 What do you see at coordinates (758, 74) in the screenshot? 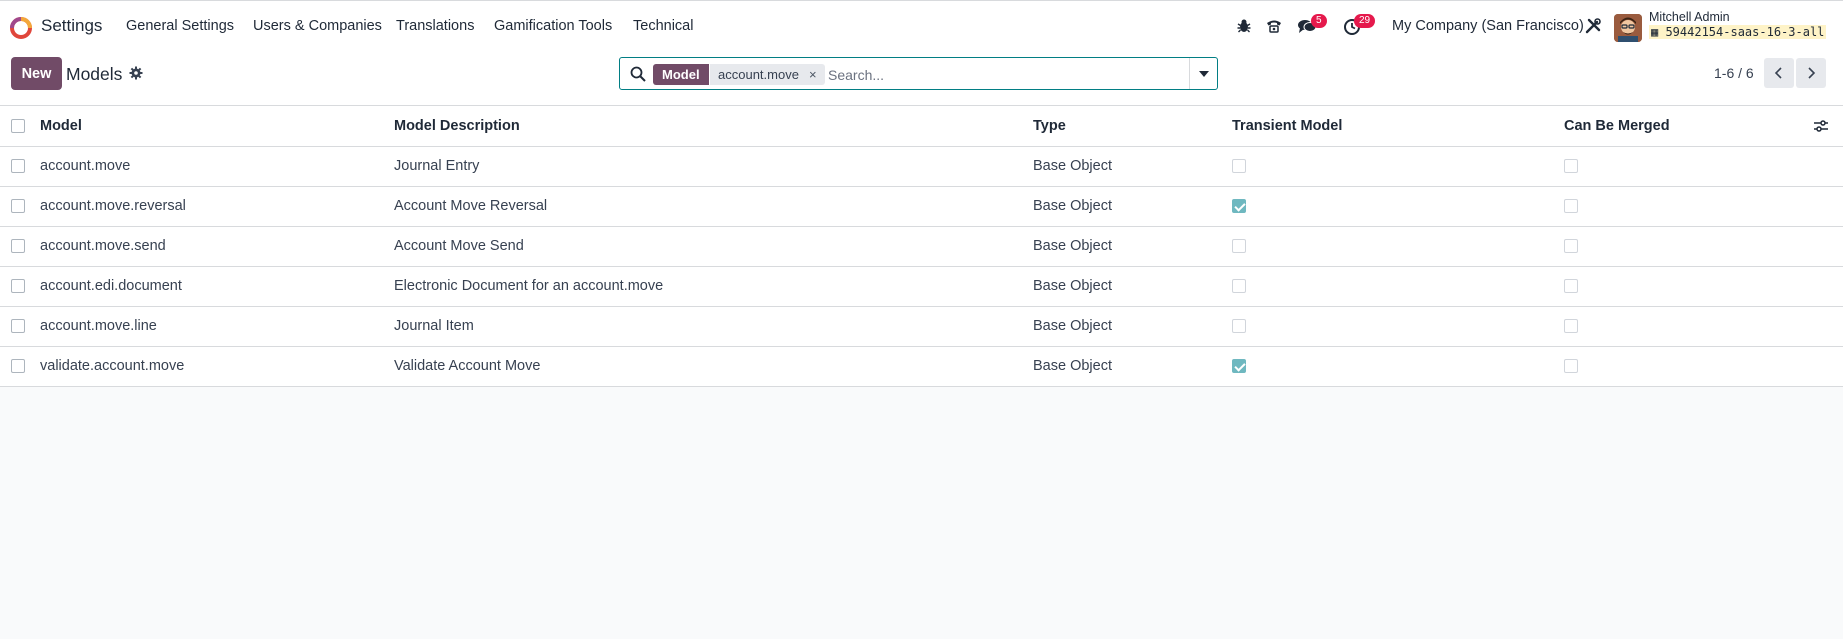
I see `search-facet-text: account.move` at bounding box center [758, 74].